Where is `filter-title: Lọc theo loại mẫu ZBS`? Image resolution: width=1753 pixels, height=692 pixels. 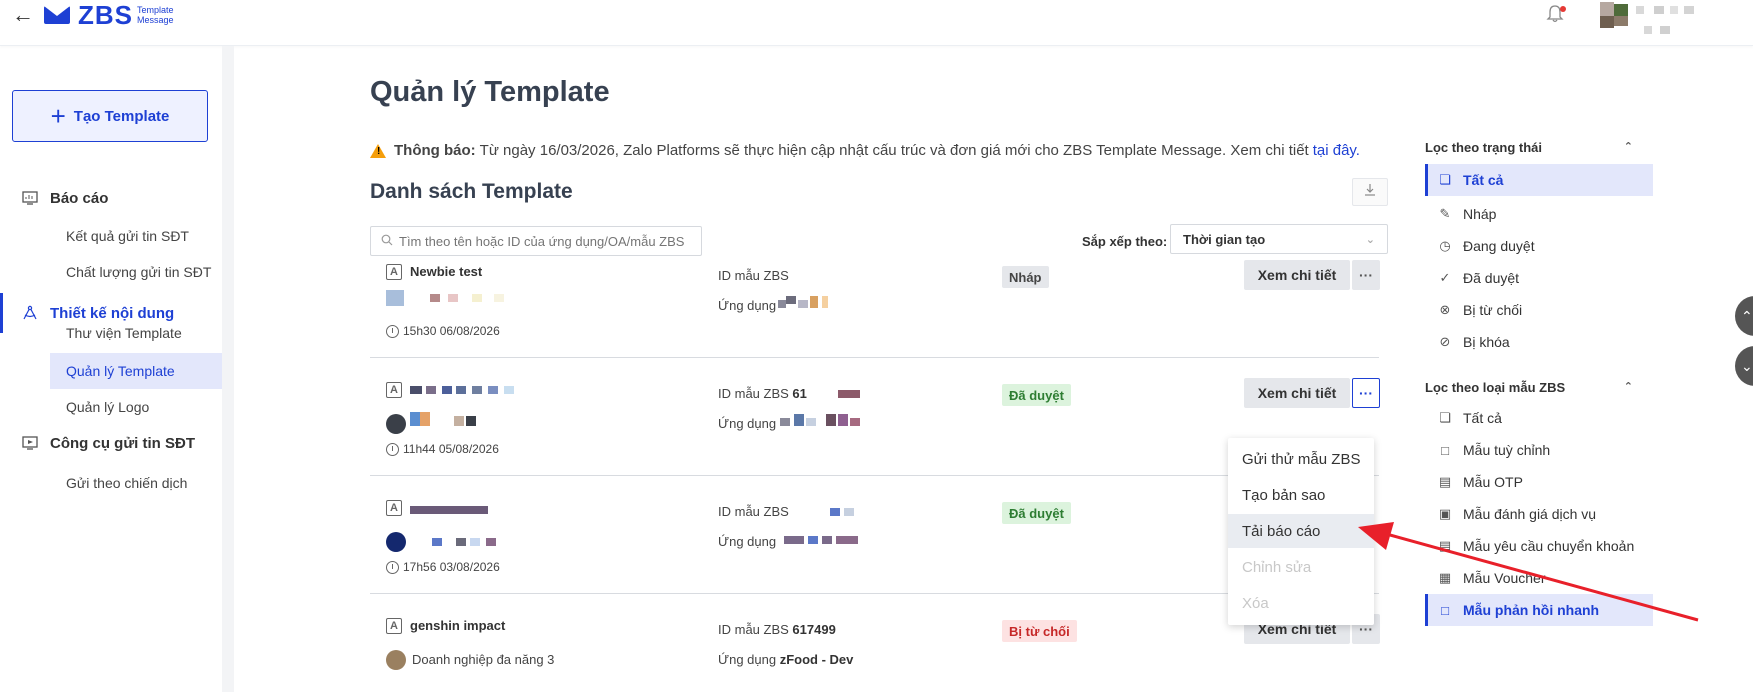
filter-title: Lọc theo loại mẫu ZBS is located at coordinates (1495, 387).